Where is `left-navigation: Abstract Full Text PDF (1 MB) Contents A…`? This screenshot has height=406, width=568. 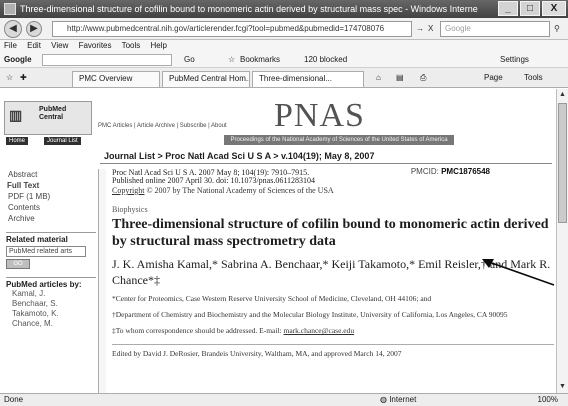
left-navigation: Abstract Full Text PDF (1 MB) Contents A… is located at coordinates (51, 249).